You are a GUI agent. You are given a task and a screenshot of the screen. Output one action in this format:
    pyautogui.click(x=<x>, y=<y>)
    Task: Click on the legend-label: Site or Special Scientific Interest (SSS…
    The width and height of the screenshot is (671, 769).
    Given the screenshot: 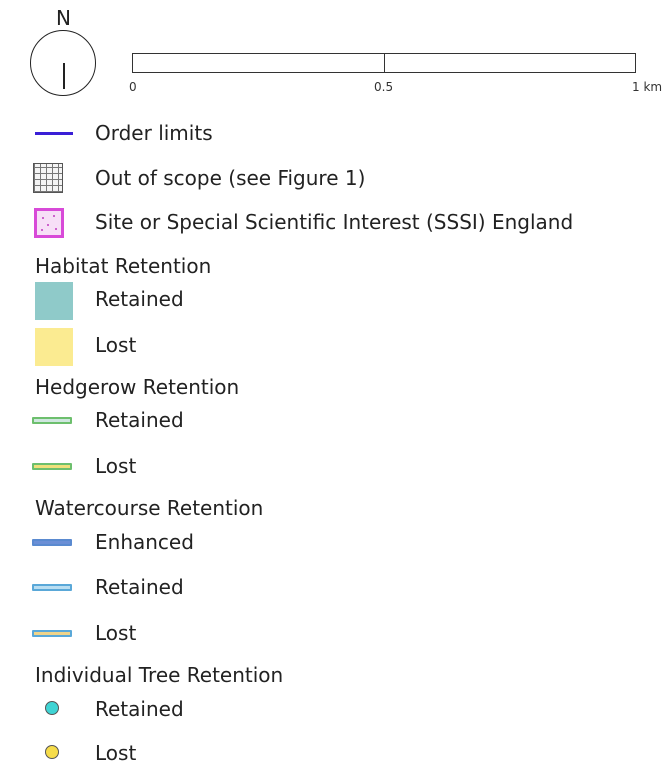 What is the action you would take?
    pyautogui.click(x=334, y=222)
    